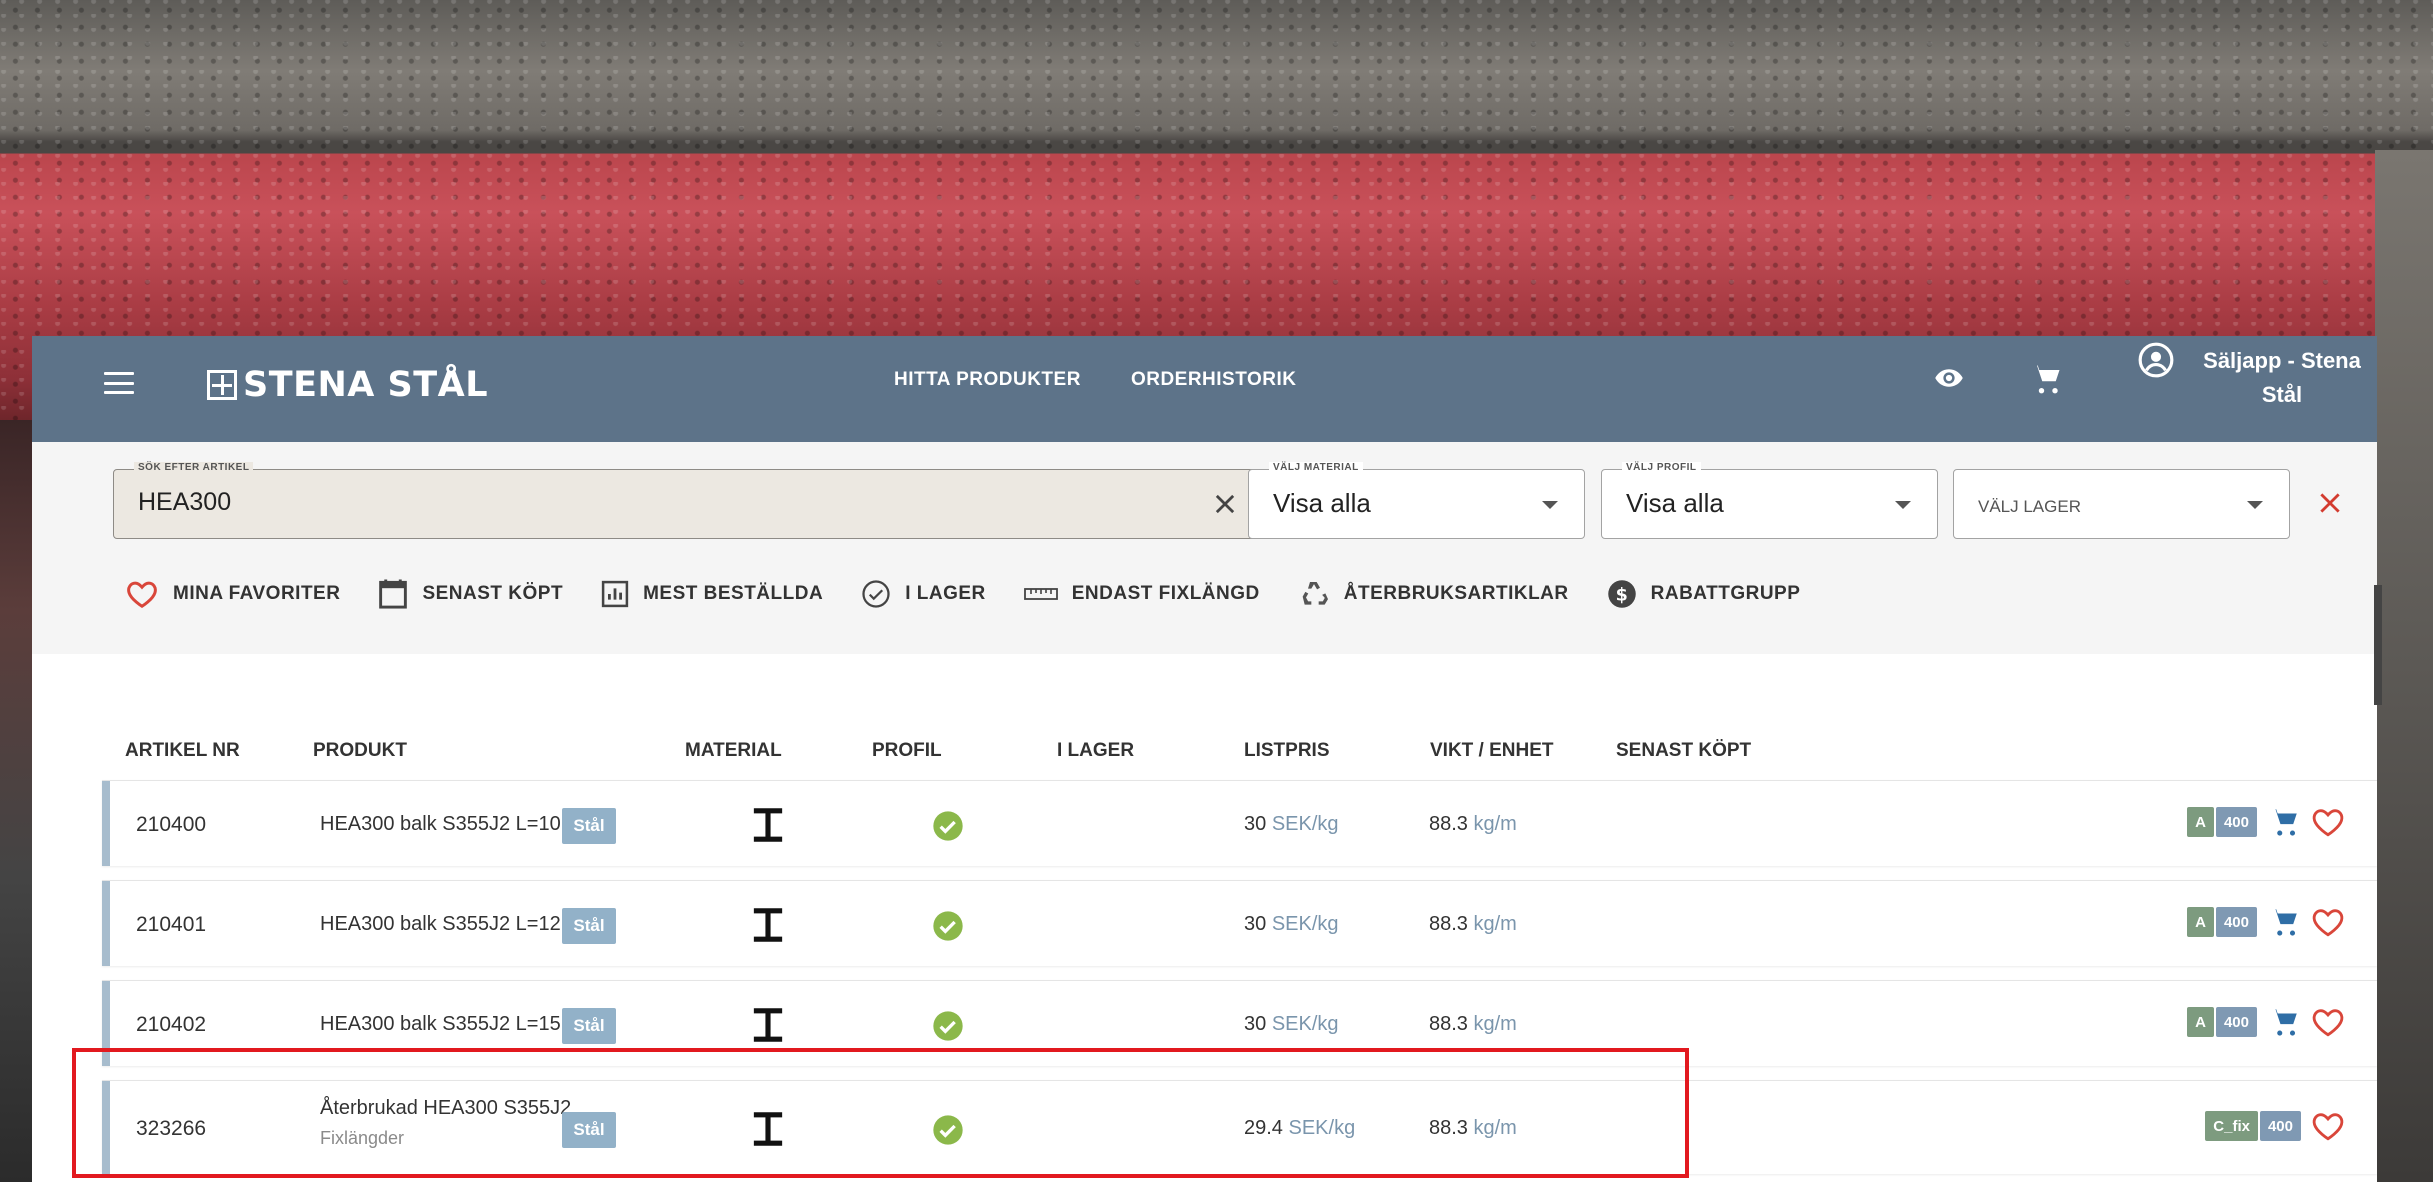 This screenshot has width=2433, height=1182. Describe the element at coordinates (362, 1138) in the screenshot. I see `row-product-sub: Fixlängder` at that location.